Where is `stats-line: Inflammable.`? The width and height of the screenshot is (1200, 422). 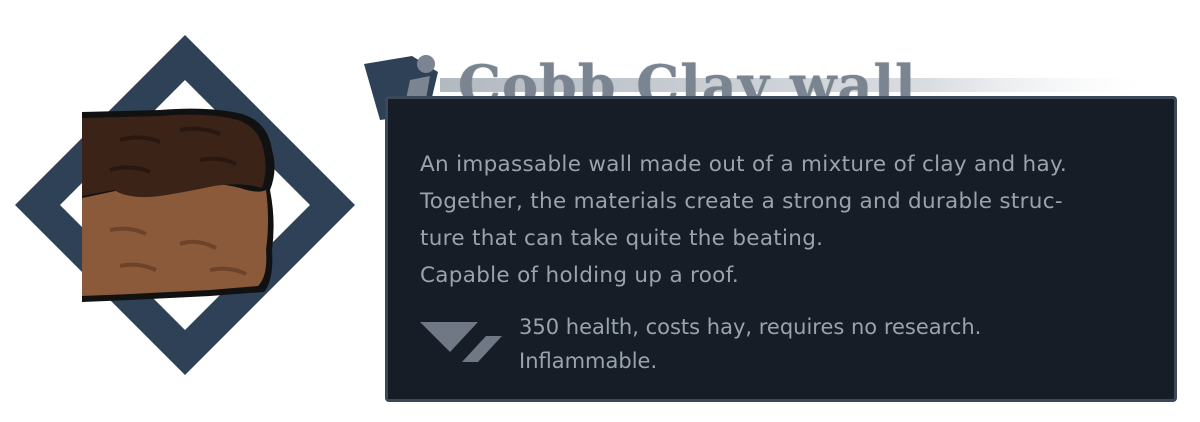
stats-line: Inflammable. is located at coordinates (588, 361).